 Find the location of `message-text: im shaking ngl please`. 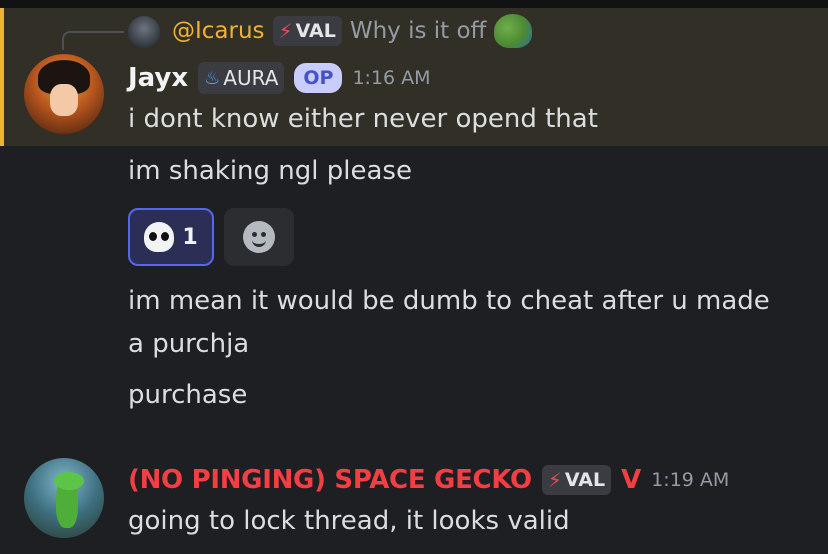

message-text: im shaking ngl please is located at coordinates (270, 171).